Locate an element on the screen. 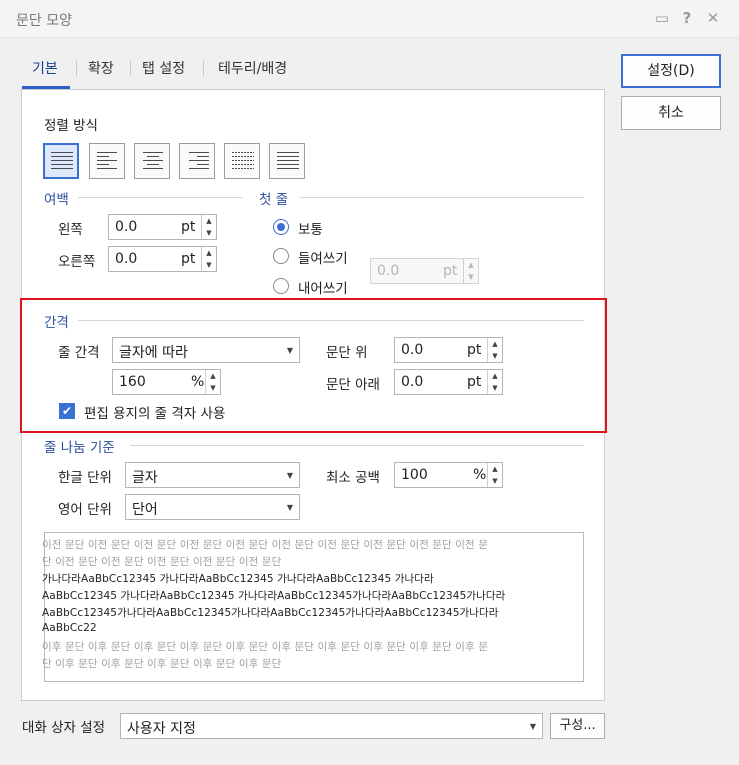 The height and width of the screenshot is (765, 739). align-divide-button is located at coordinates (287, 161).